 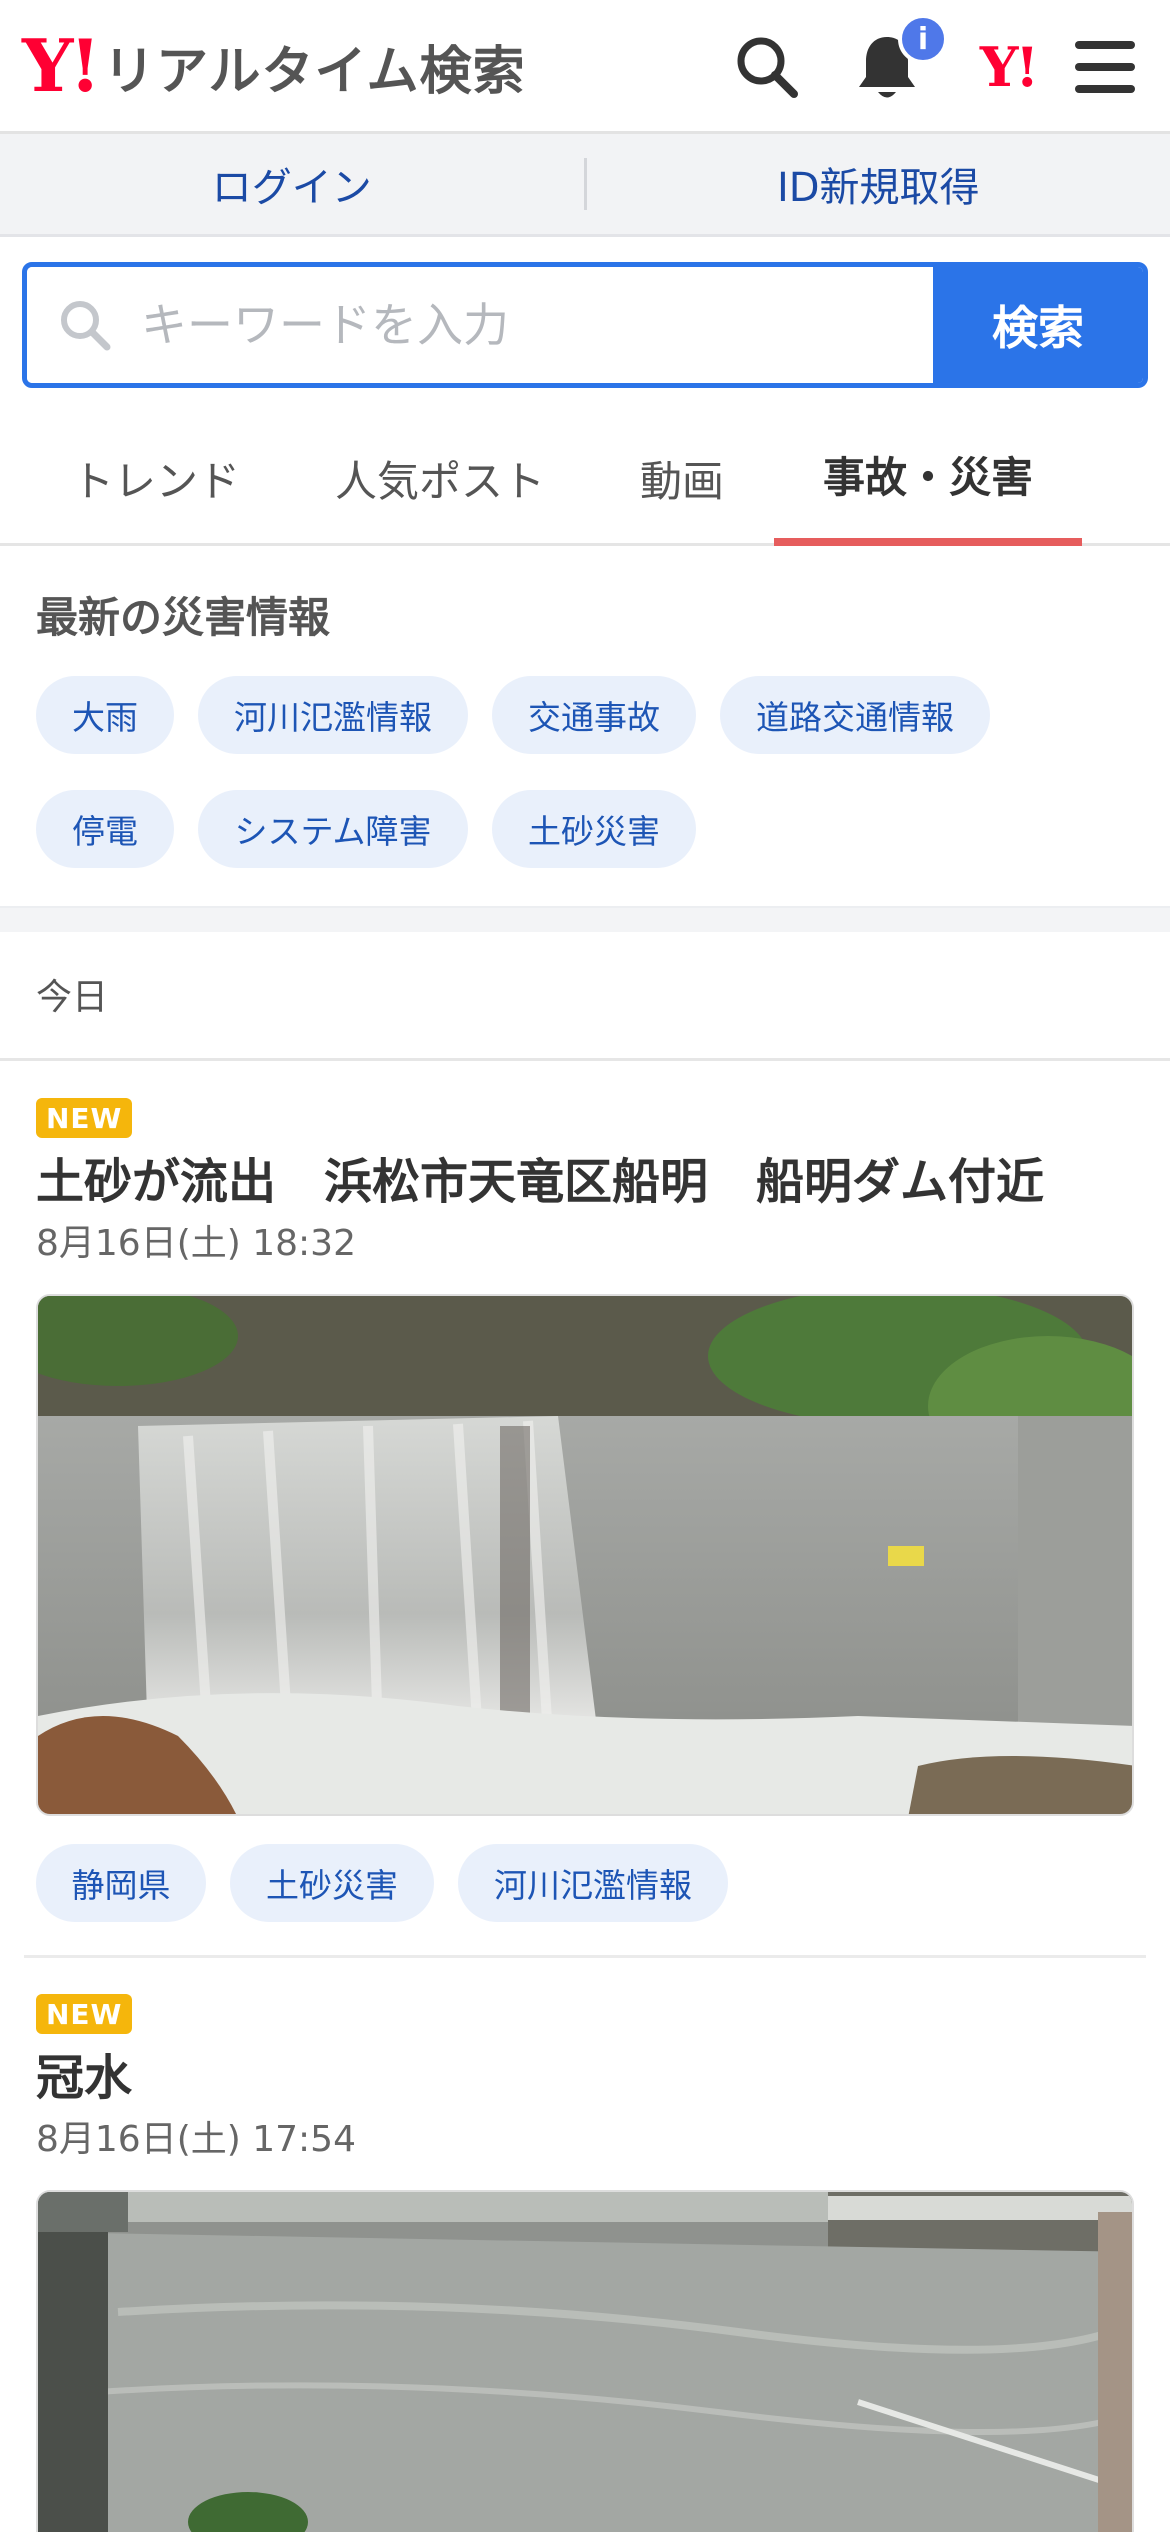 I want to click on chip-river-flood: 河川氾濫情報, so click(x=333, y=715).